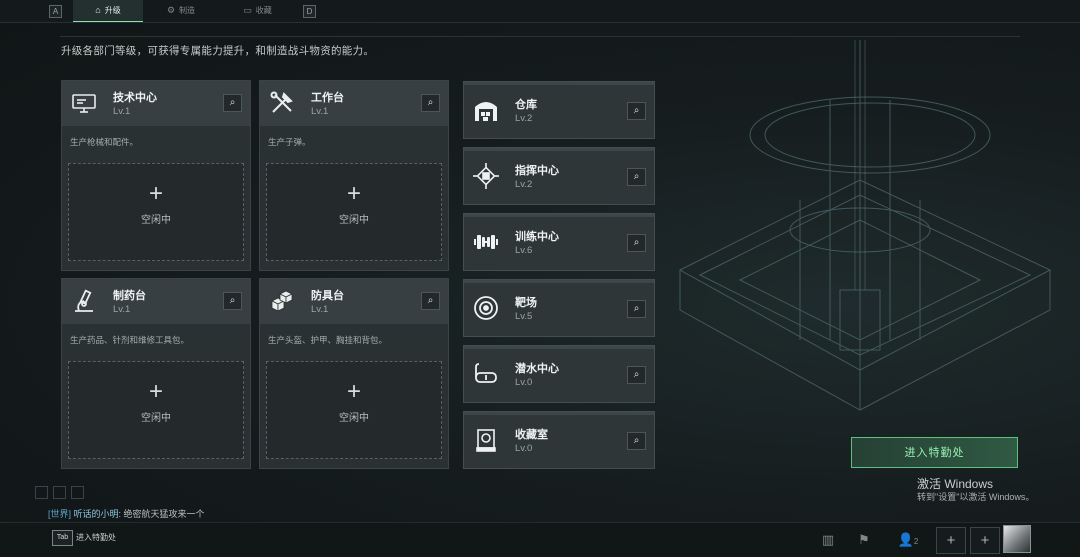 This screenshot has width=1080, height=557. What do you see at coordinates (486, 373) in the screenshot?
I see `diving-icon` at bounding box center [486, 373].